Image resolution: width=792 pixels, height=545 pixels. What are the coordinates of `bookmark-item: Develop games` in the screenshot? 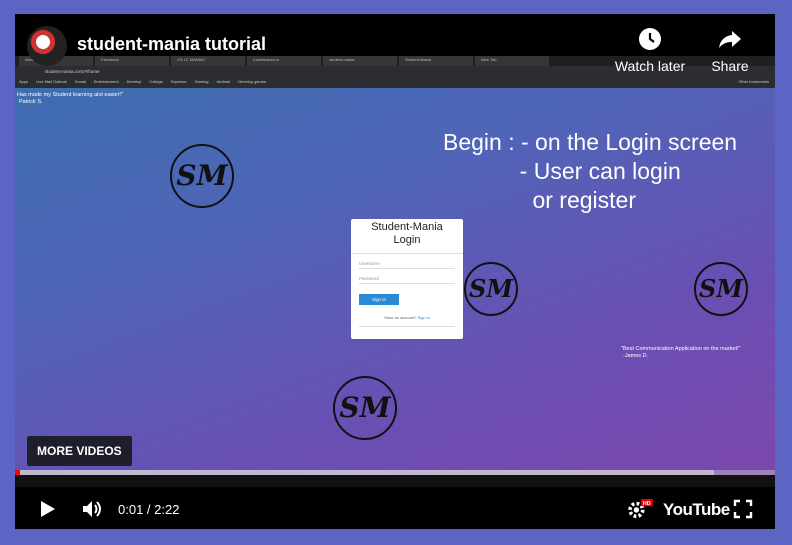 It's located at (252, 81).